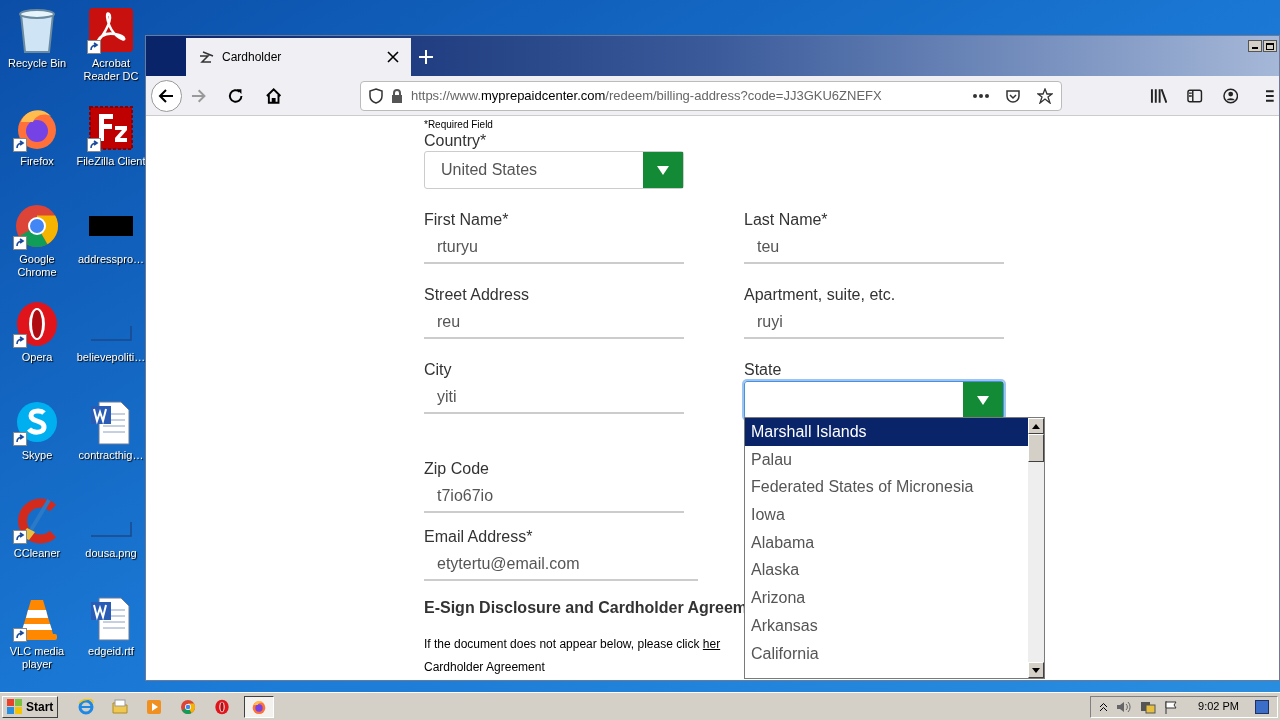 This screenshot has width=1280, height=720. I want to click on more-icon, so click(981, 95).